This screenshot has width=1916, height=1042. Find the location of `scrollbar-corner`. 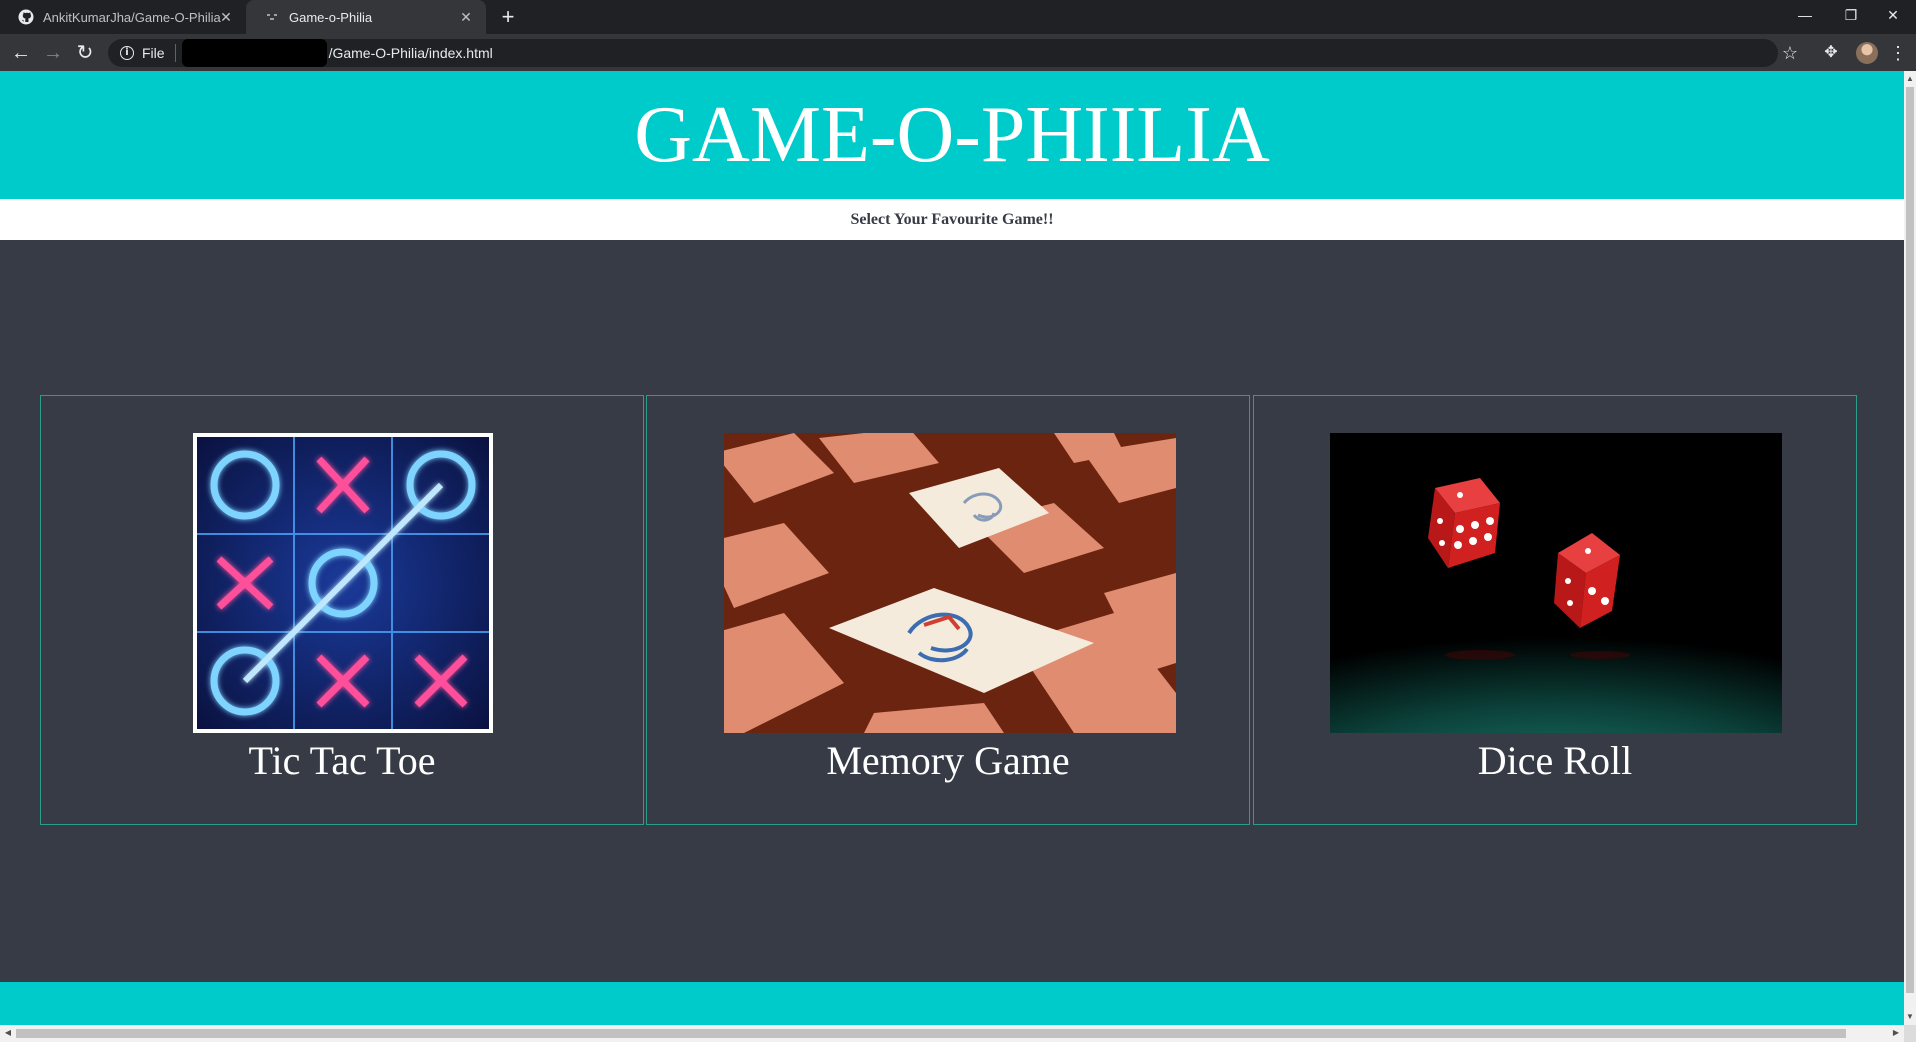

scrollbar-corner is located at coordinates (1910, 1033).